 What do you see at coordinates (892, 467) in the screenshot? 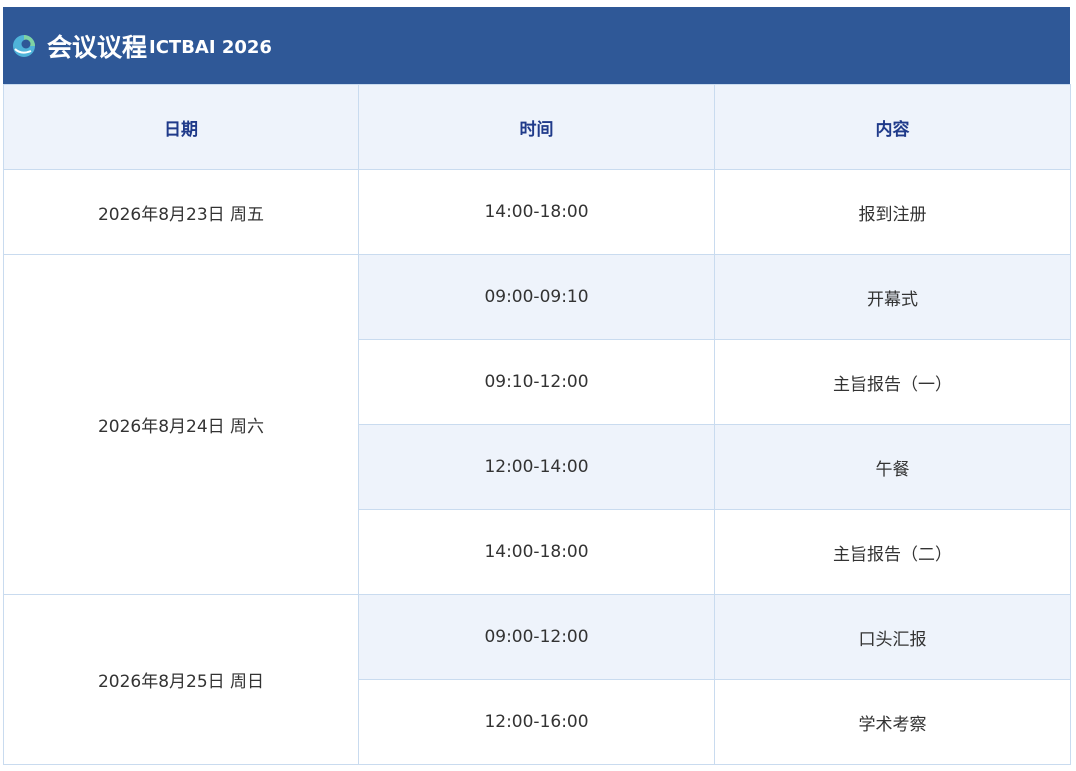
I see `content-cell: 午餐` at bounding box center [892, 467].